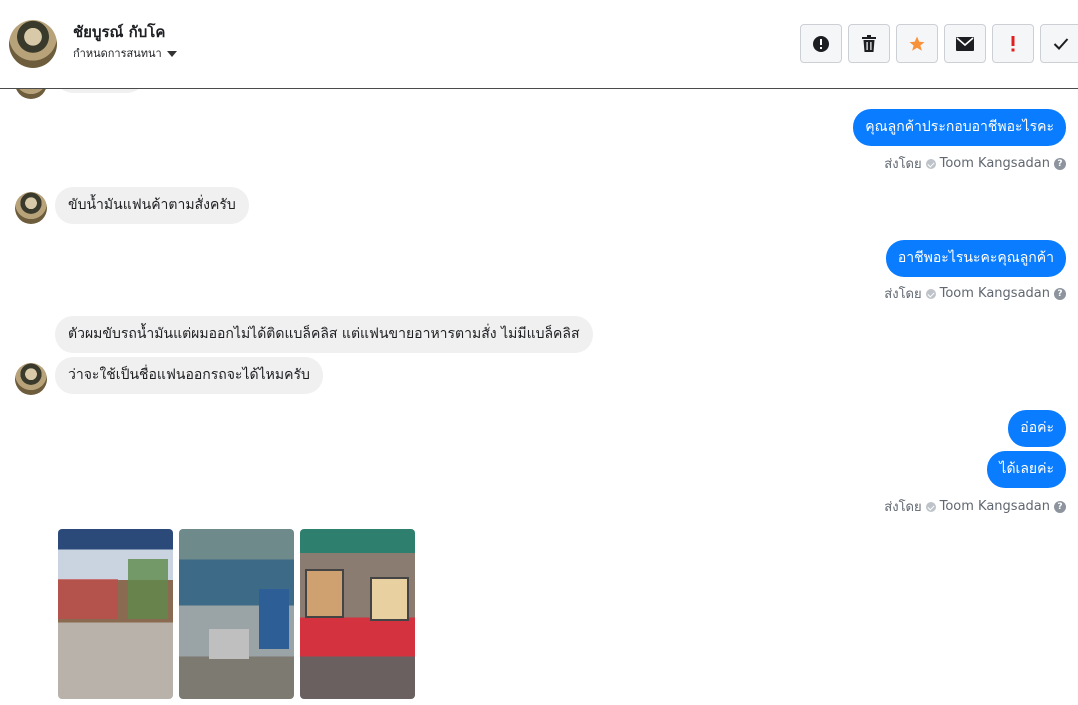 Image resolution: width=1078 pixels, height=705 pixels. What do you see at coordinates (1037, 428) in the screenshot?
I see `message-bubble-outgoing: อ่อค่ะ` at bounding box center [1037, 428].